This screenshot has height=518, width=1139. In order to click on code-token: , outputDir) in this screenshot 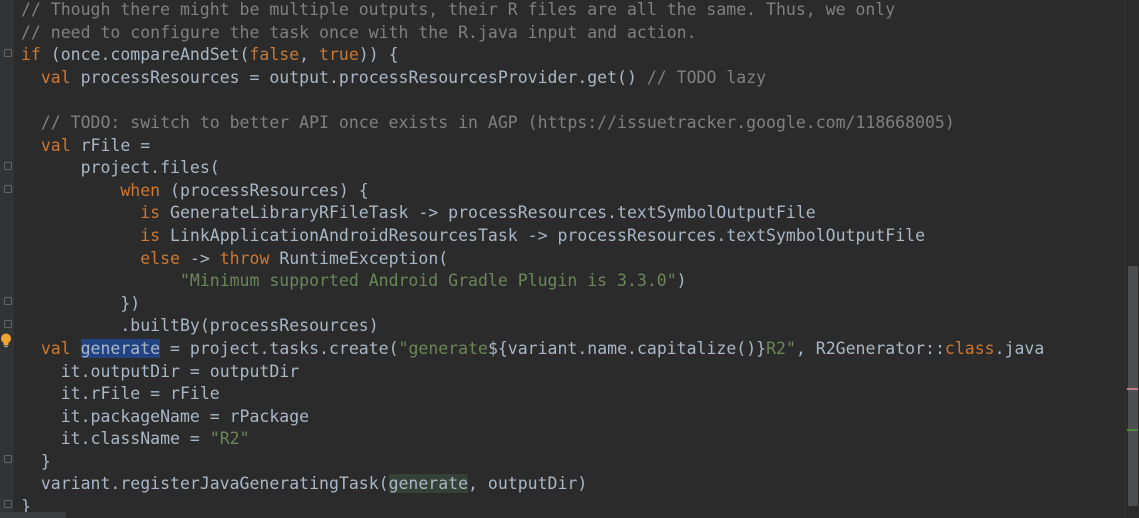, I will do `click(528, 484)`.